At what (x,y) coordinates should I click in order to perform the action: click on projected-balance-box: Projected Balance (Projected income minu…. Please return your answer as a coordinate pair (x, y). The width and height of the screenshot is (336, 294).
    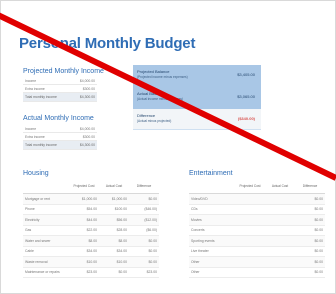
    Looking at the image, I should click on (197, 76).